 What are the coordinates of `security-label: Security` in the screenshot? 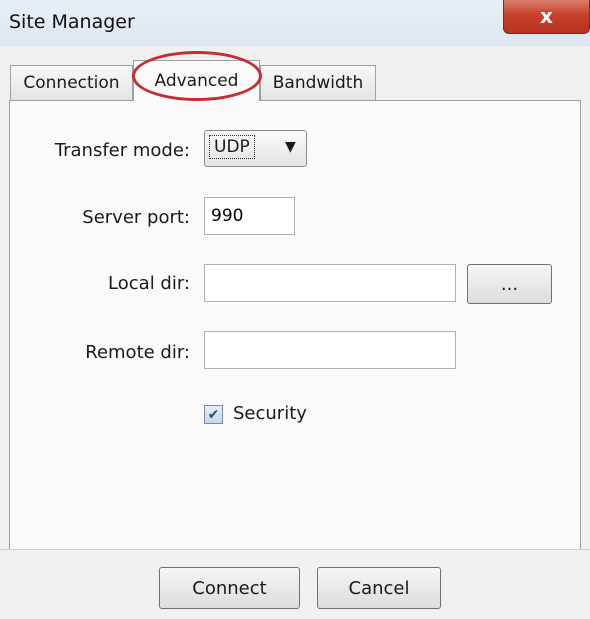 It's located at (270, 413).